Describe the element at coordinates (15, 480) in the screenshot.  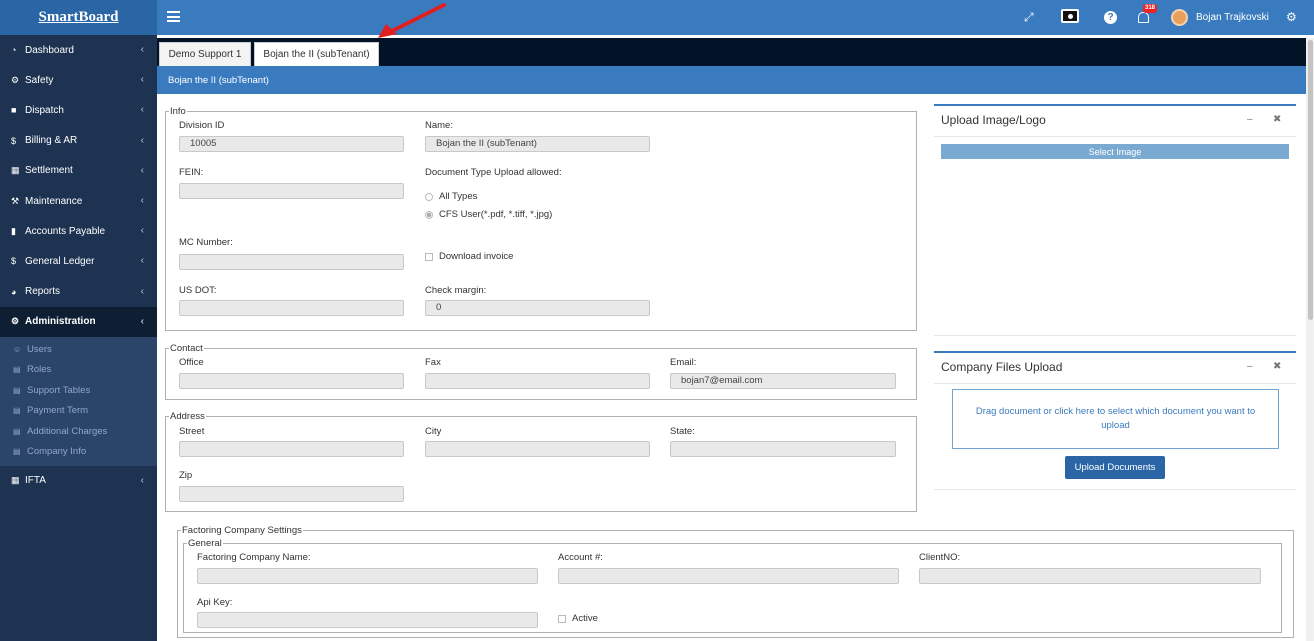
I see `calculator-icon: ▦` at that location.